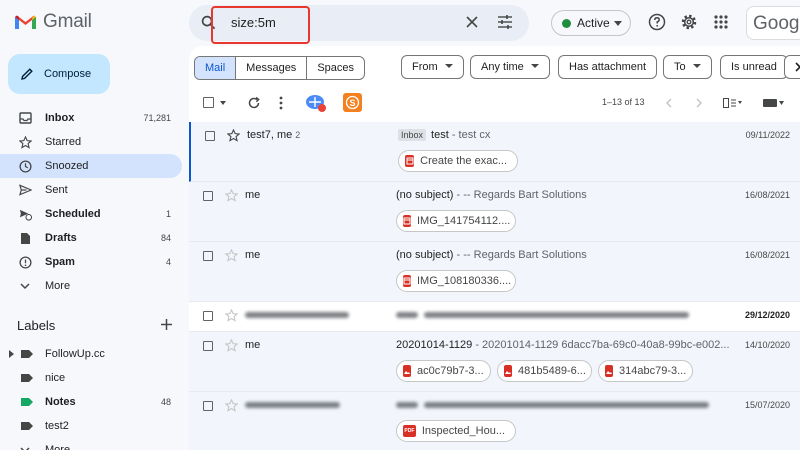  Describe the element at coordinates (25, 286) in the screenshot. I see `chevron-down-icon` at that location.